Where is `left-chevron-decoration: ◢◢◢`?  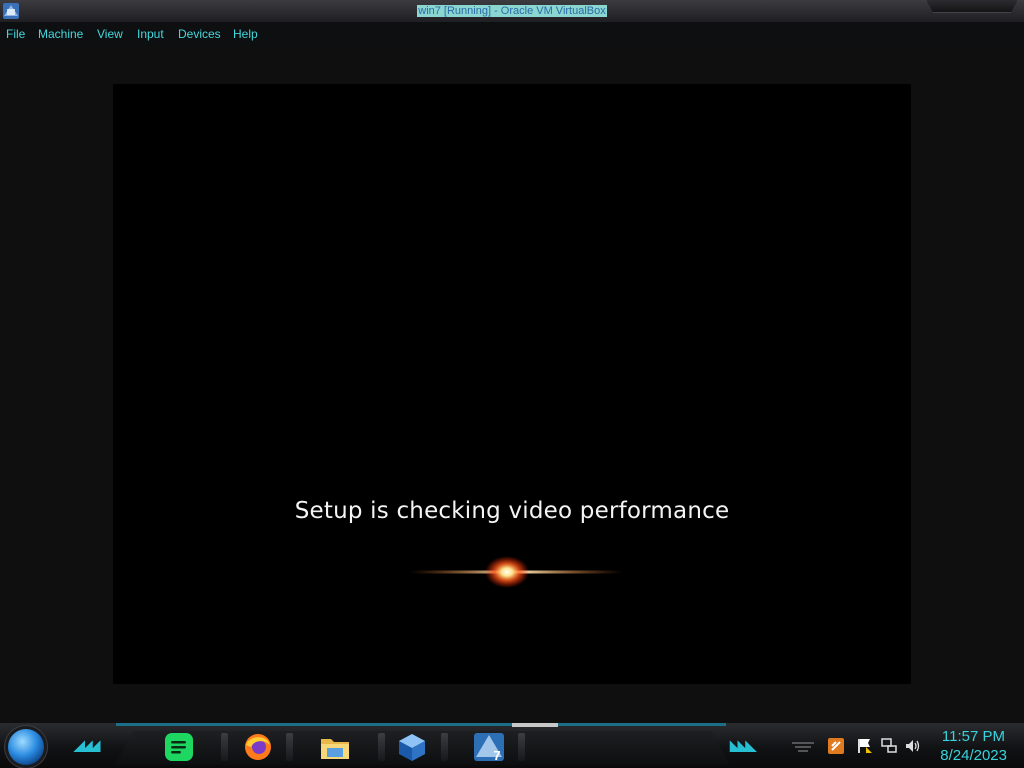
left-chevron-decoration: ◢◢◢ is located at coordinates (87, 745).